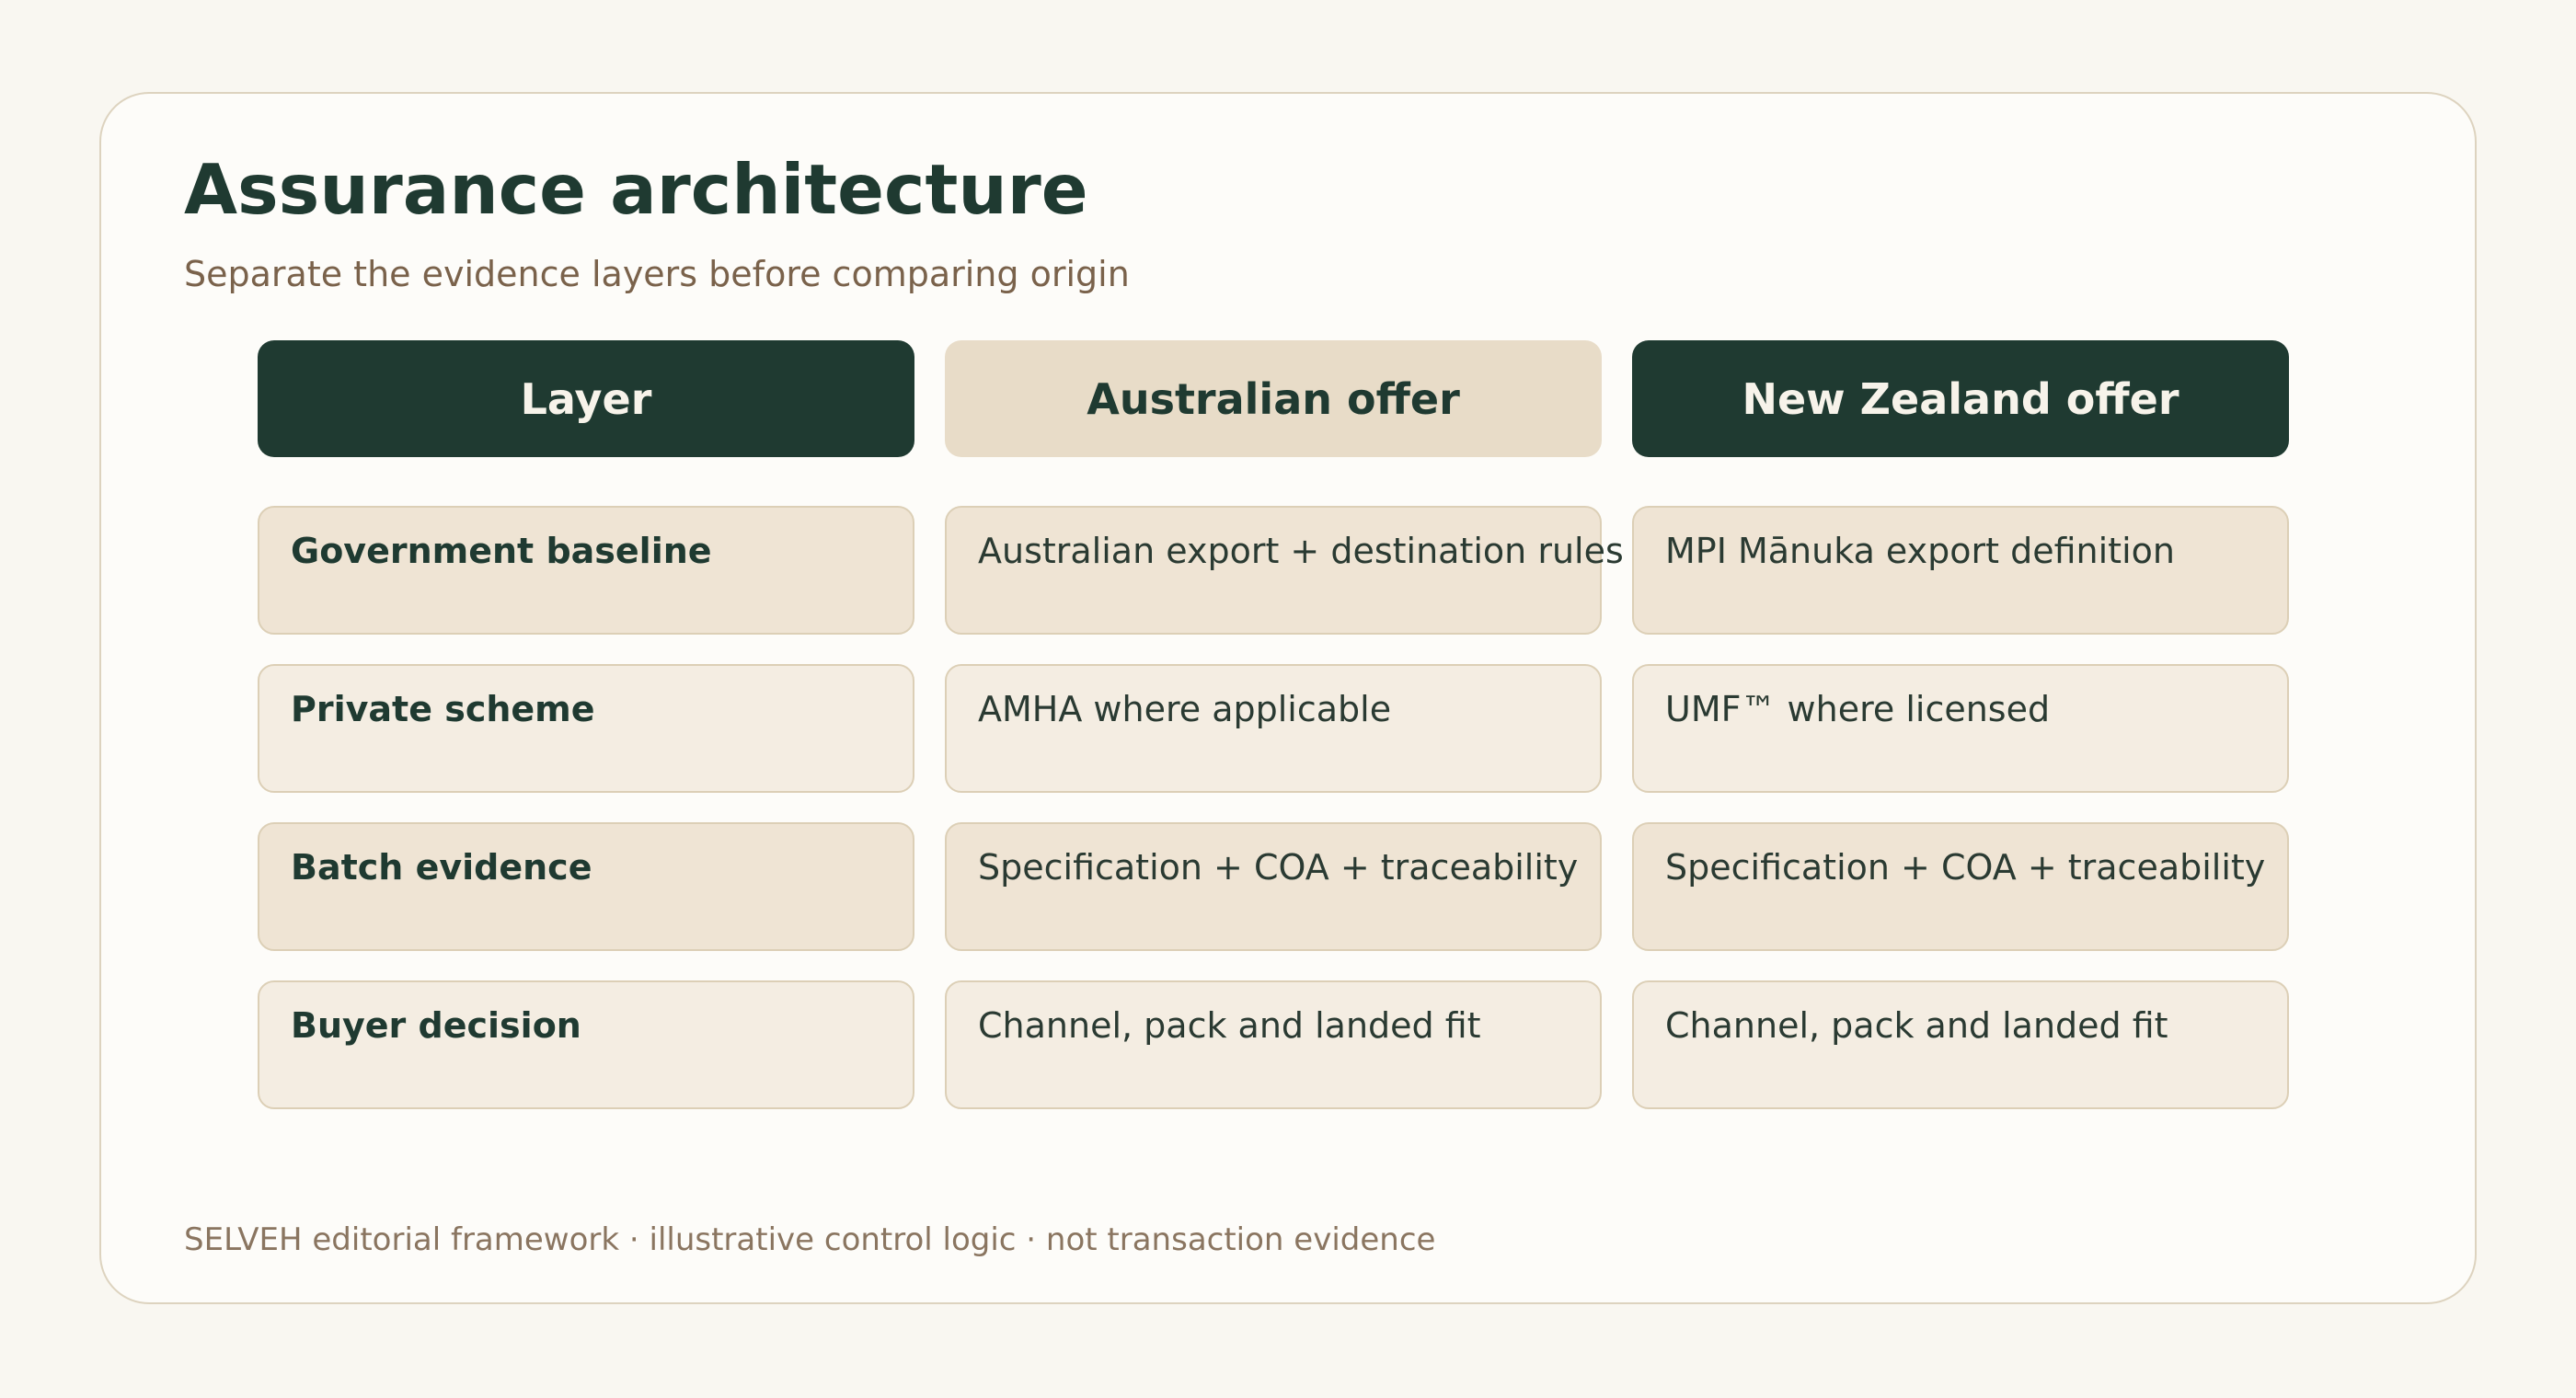 The height and width of the screenshot is (1398, 2576). What do you see at coordinates (586, 728) in the screenshot?
I see `row-label-private-scheme: Private scheme` at bounding box center [586, 728].